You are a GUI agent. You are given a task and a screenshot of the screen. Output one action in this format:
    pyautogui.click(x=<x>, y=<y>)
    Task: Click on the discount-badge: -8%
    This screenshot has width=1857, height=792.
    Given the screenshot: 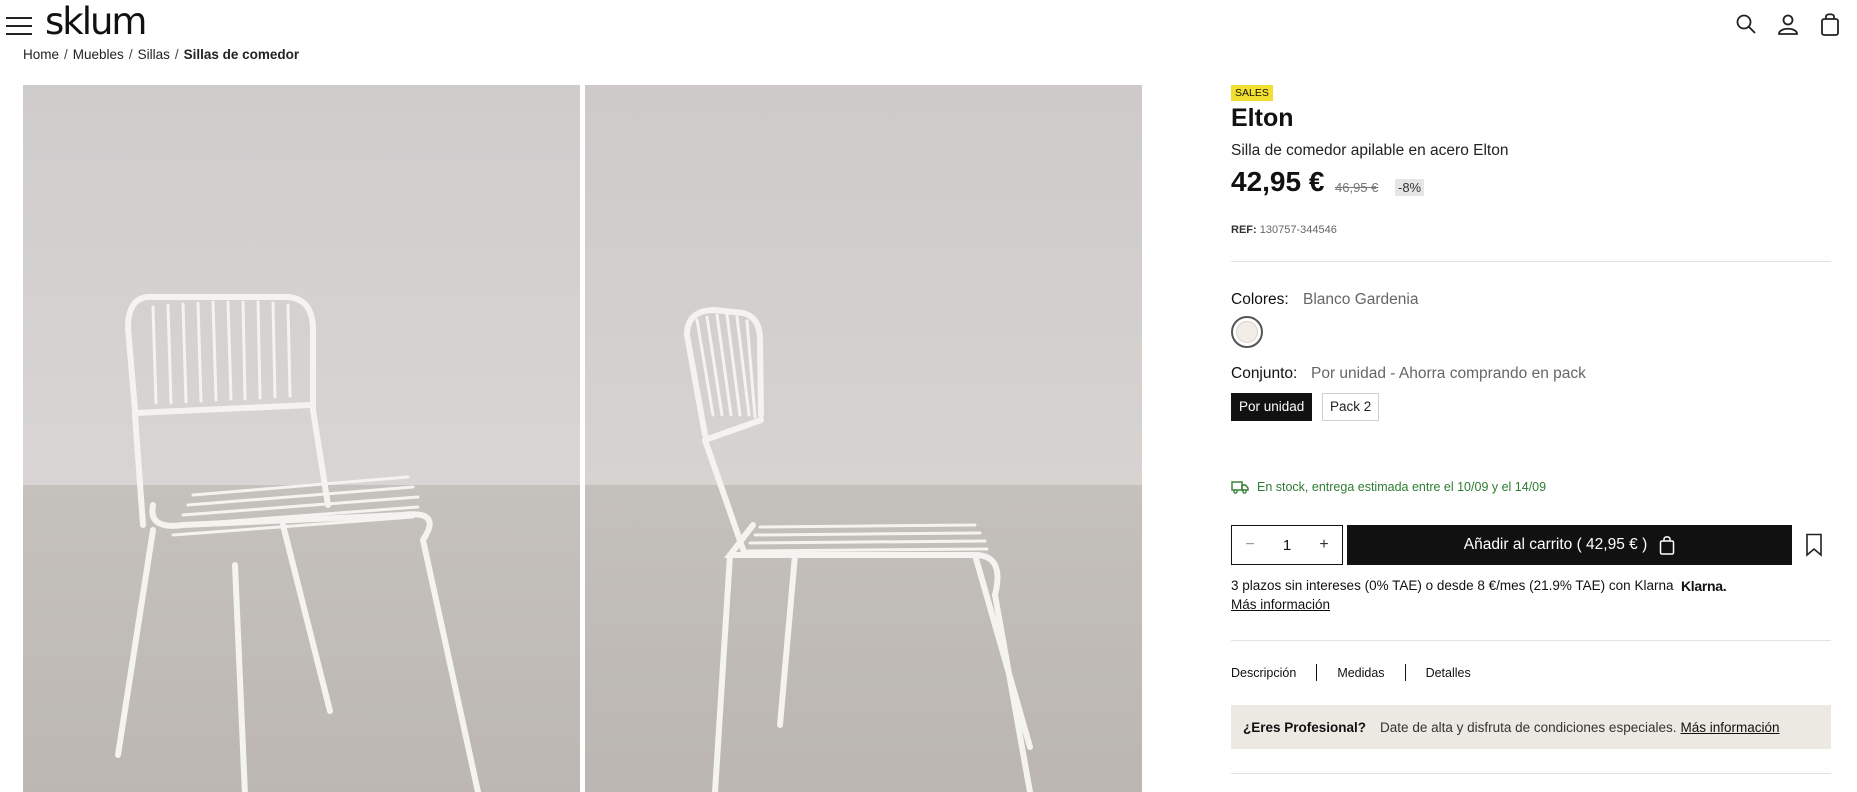 What is the action you would take?
    pyautogui.click(x=1410, y=187)
    